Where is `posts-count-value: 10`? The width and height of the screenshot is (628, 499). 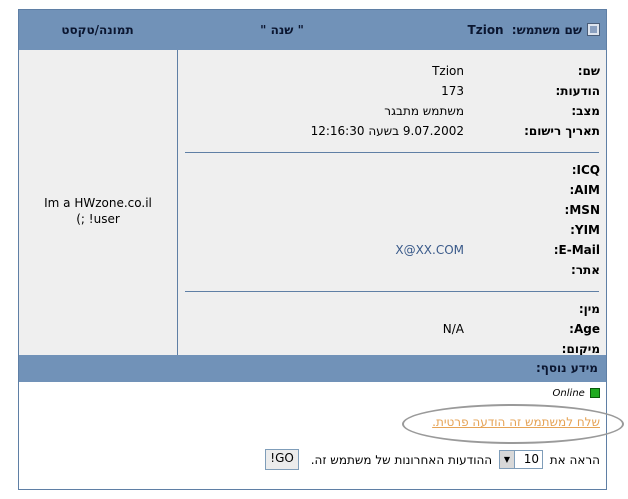 posts-count-value: 10 is located at coordinates (531, 459).